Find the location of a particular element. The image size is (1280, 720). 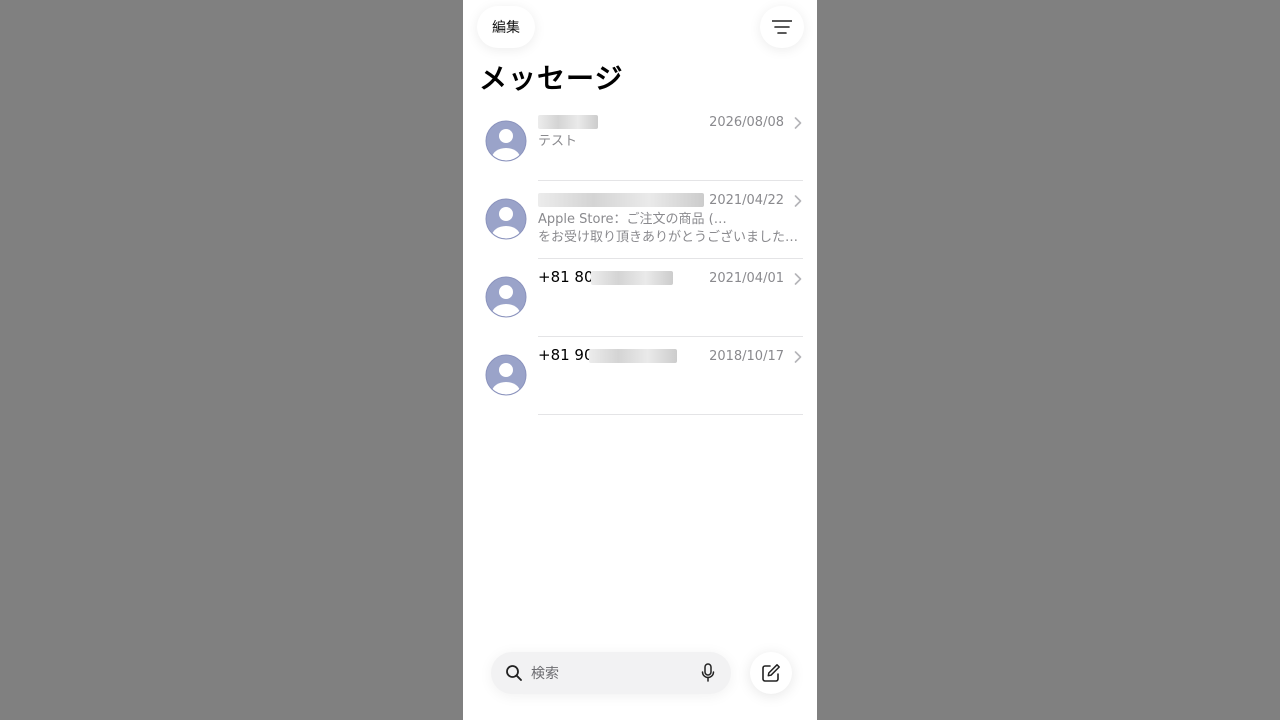

search-input is located at coordinates (611, 674).